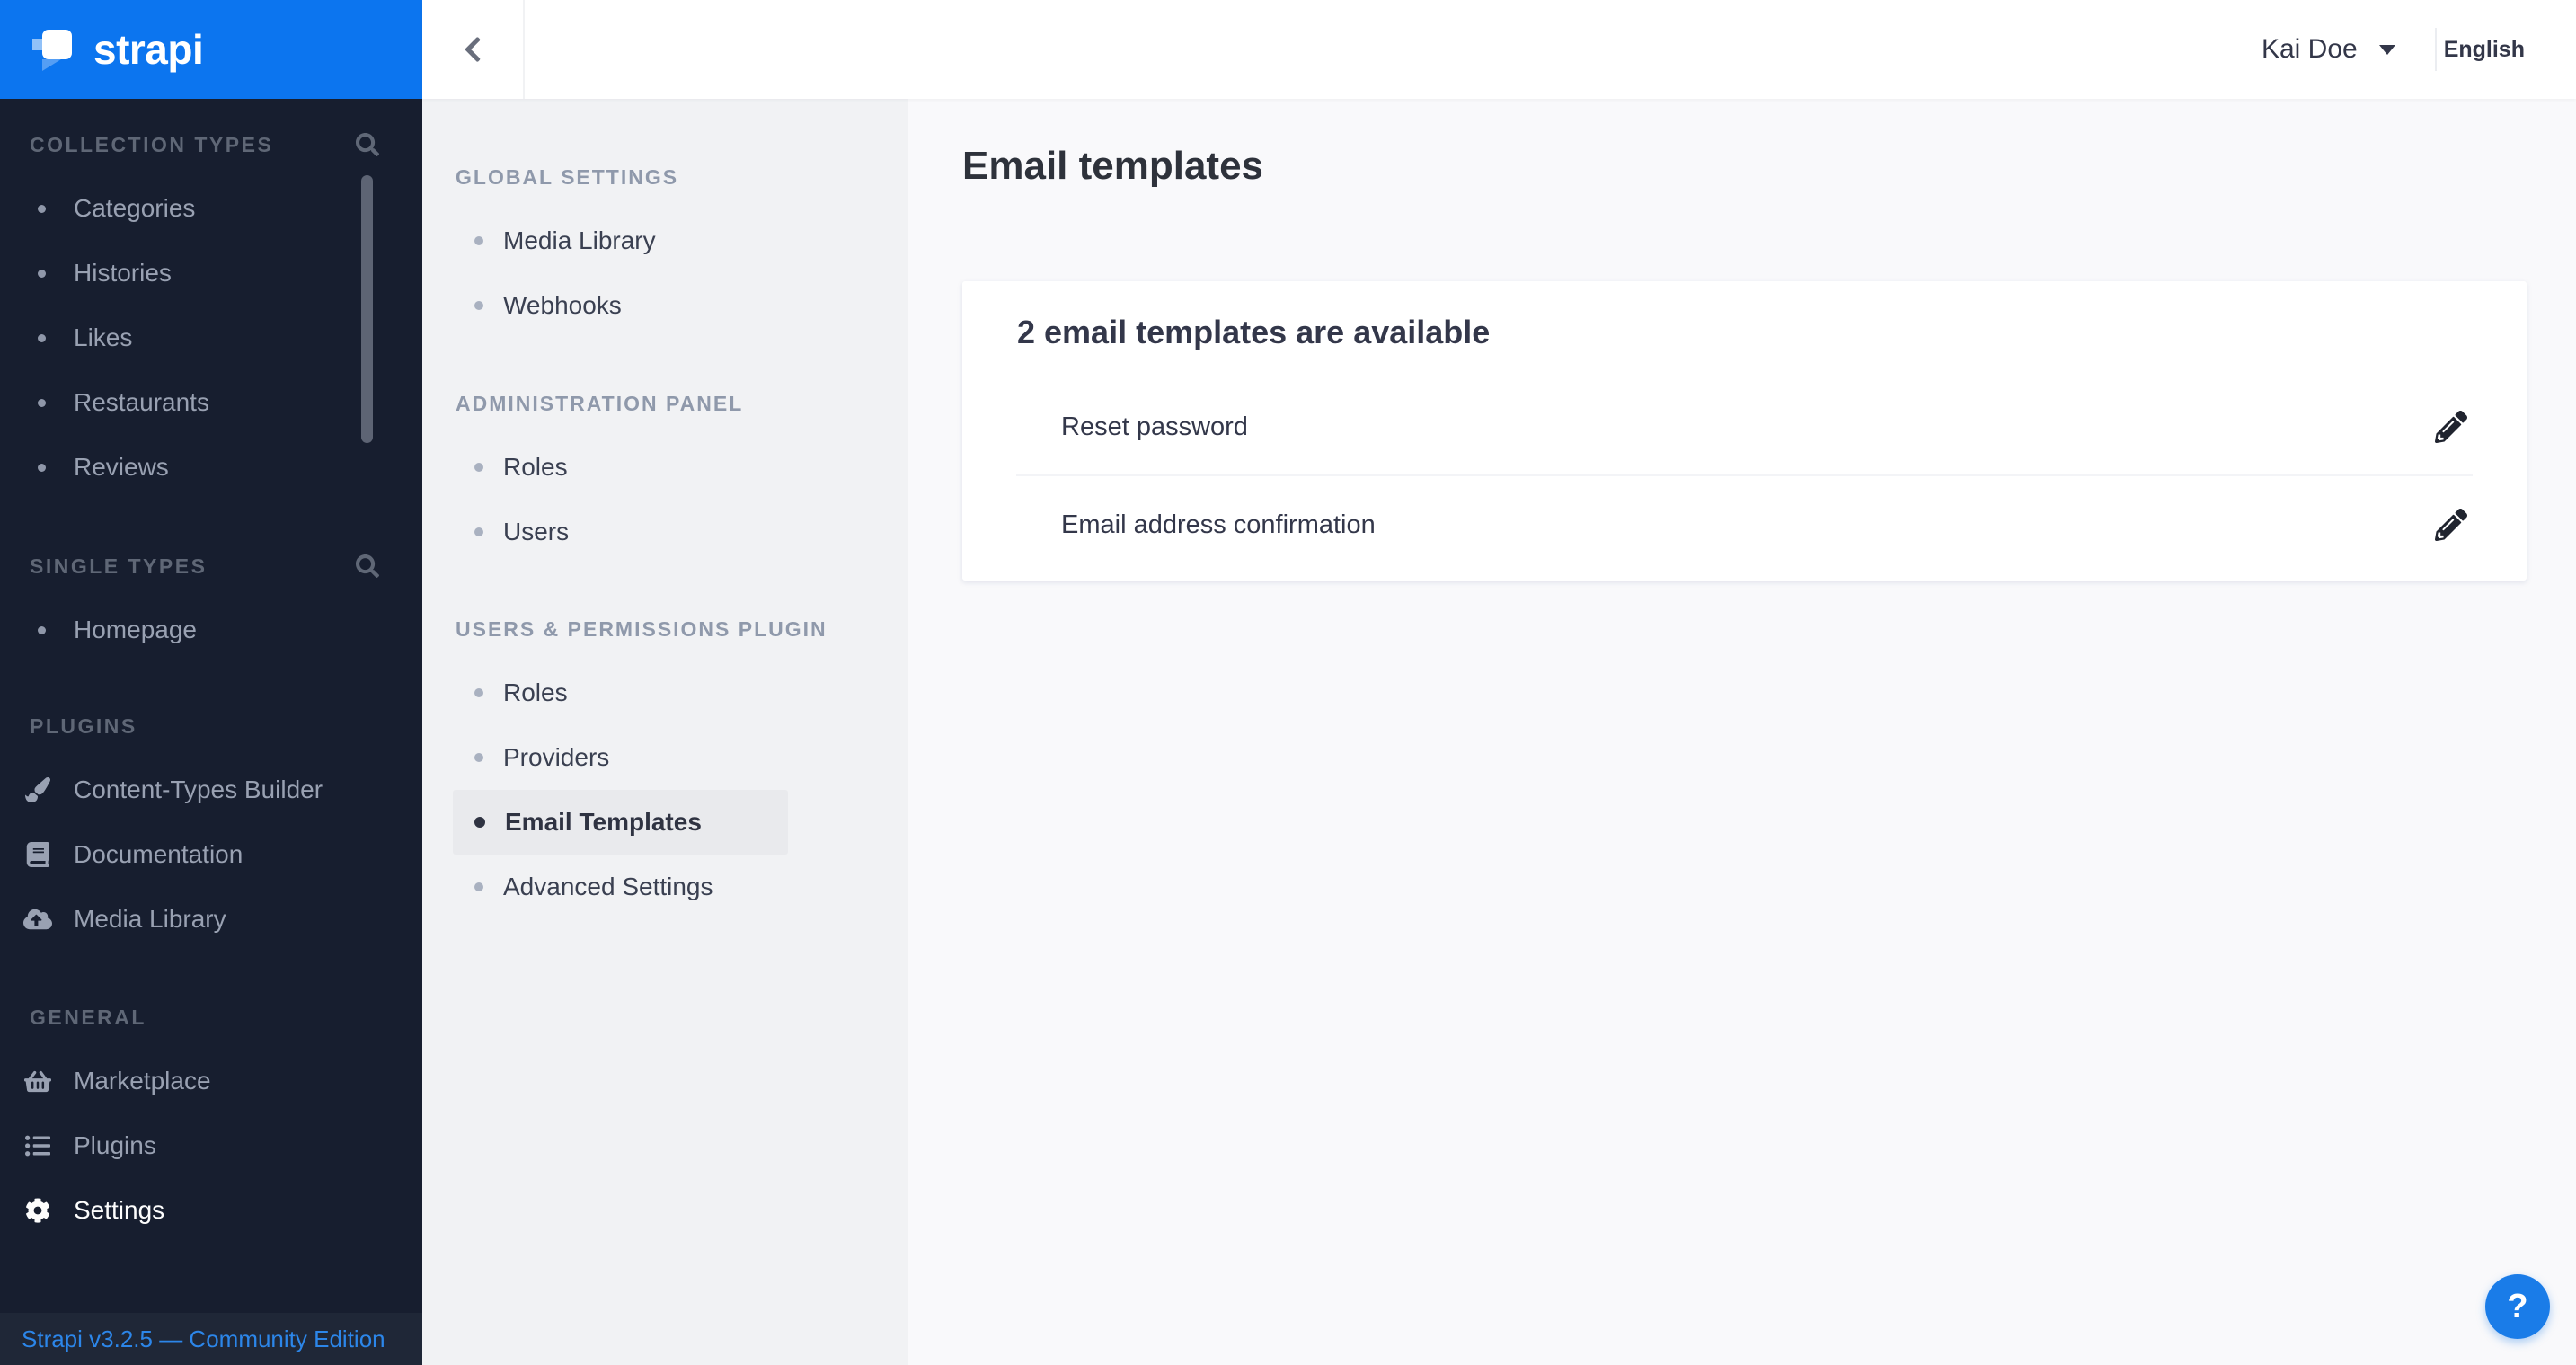  I want to click on sidebar-item-marketplace: Marketplace, so click(211, 1081).